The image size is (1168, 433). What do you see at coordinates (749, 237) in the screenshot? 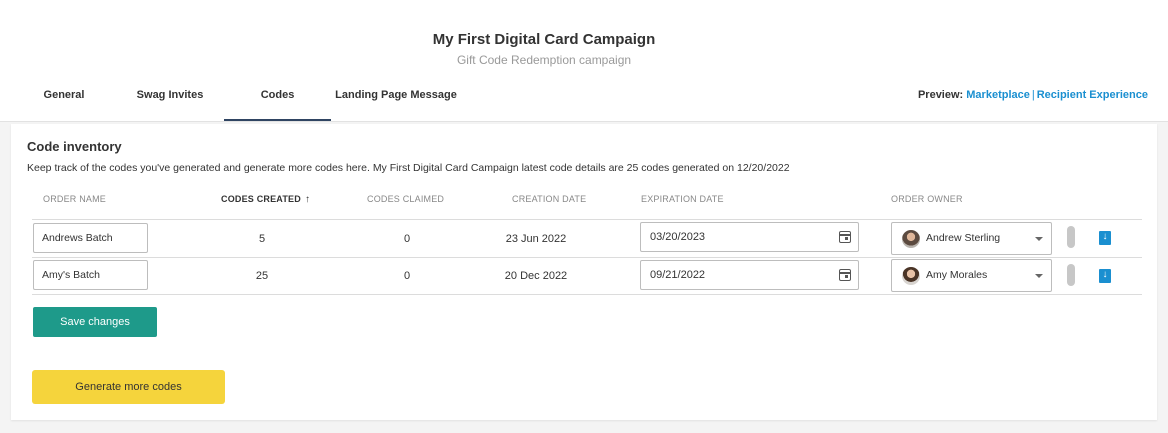
I see `expiration-date-input: 03/20/2023` at bounding box center [749, 237].